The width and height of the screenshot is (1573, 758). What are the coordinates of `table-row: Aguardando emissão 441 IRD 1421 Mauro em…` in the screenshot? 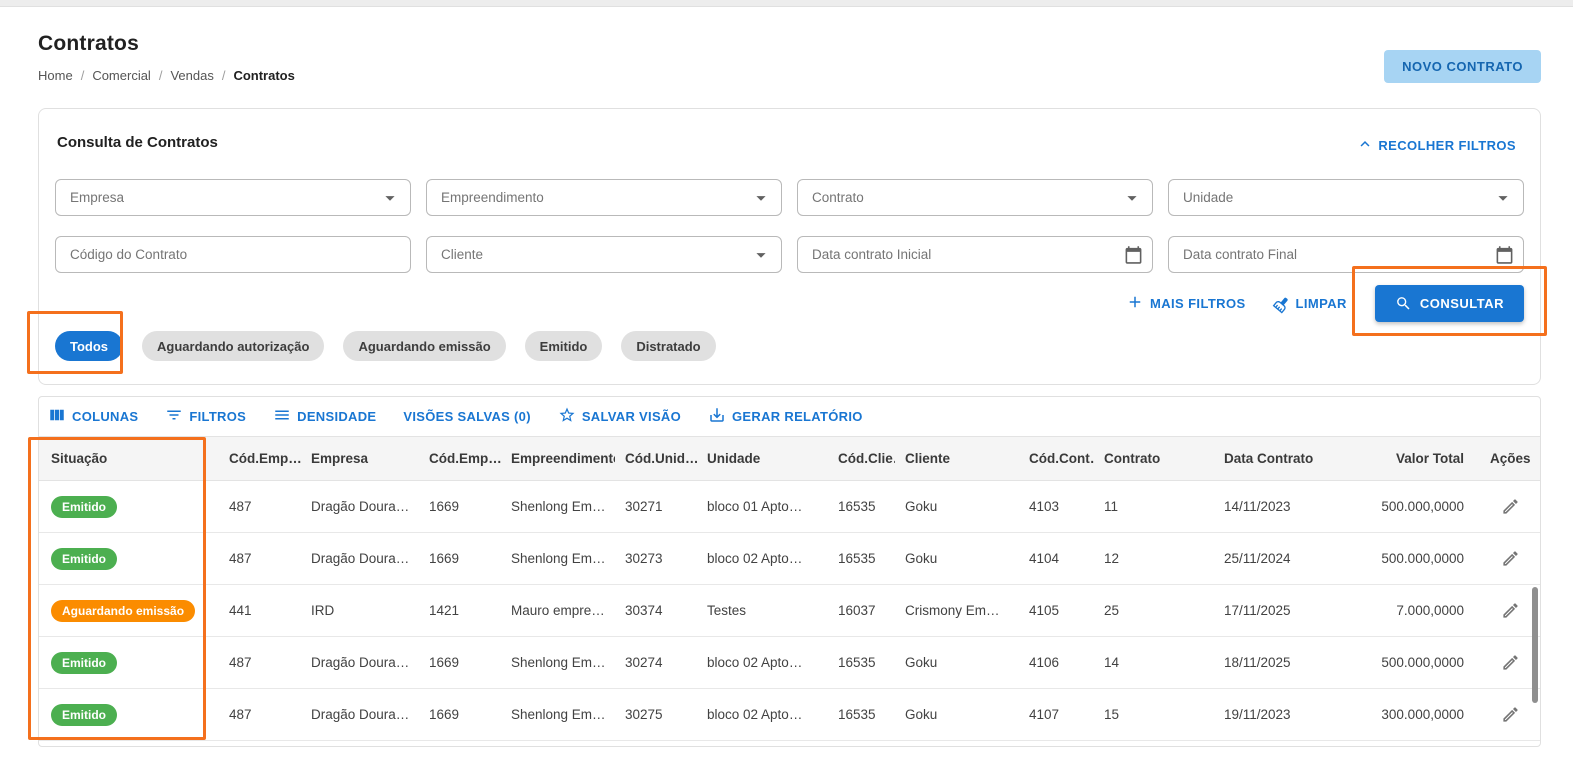 It's located at (789, 611).